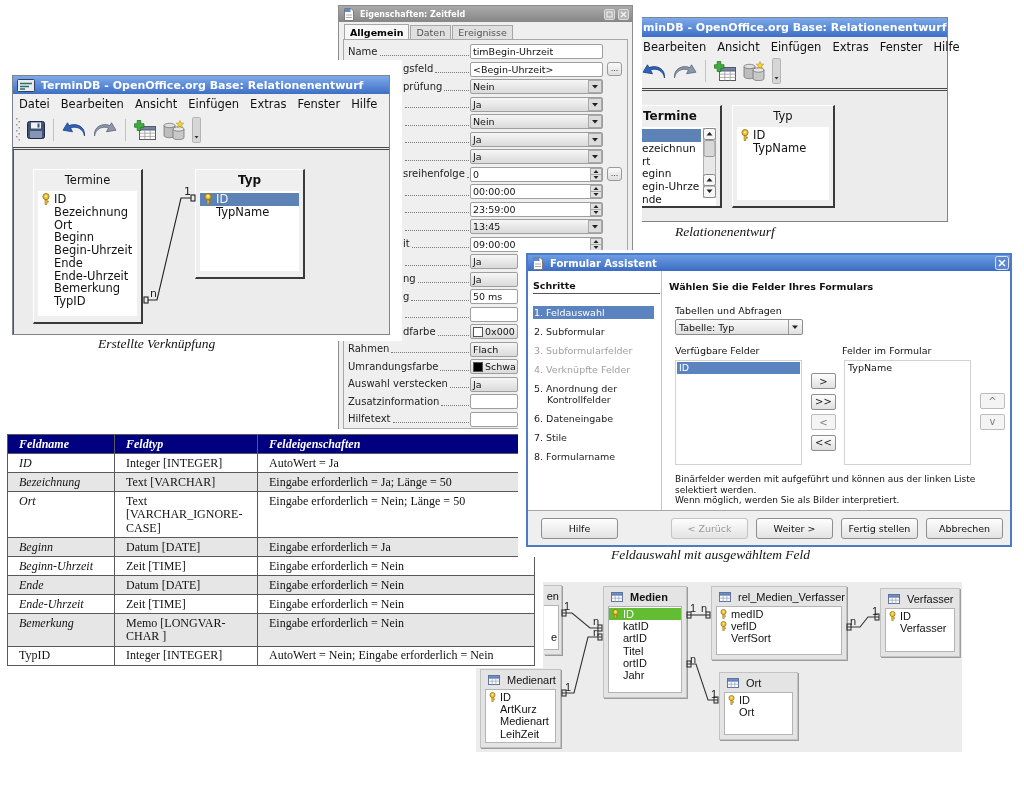  I want to click on field-item: medID, so click(779, 614).